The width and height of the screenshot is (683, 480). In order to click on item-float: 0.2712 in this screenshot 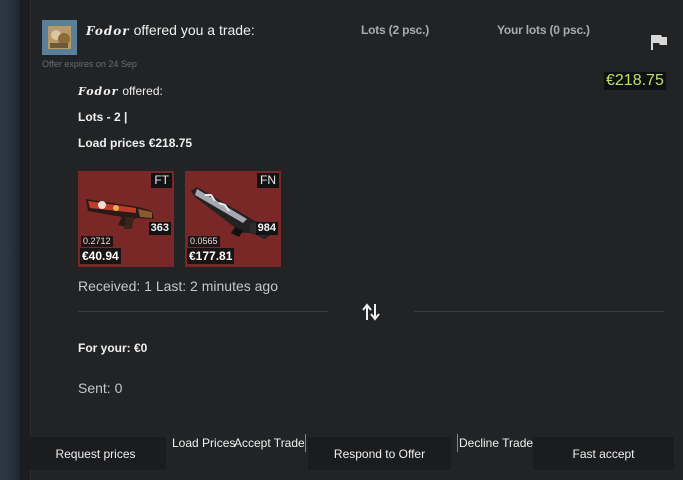, I will do `click(97, 241)`.